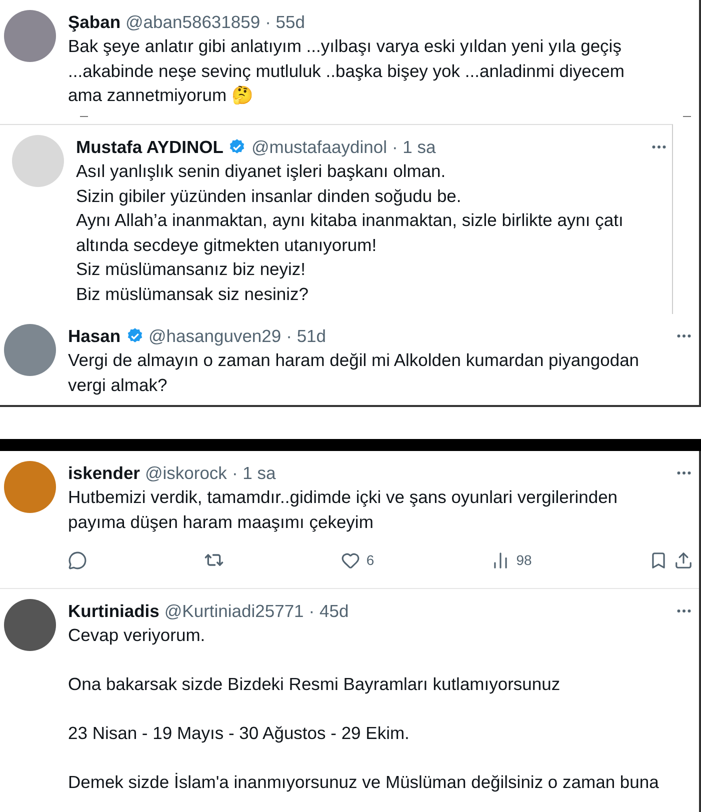  What do you see at coordinates (658, 560) in the screenshot?
I see `bookmark-icon` at bounding box center [658, 560].